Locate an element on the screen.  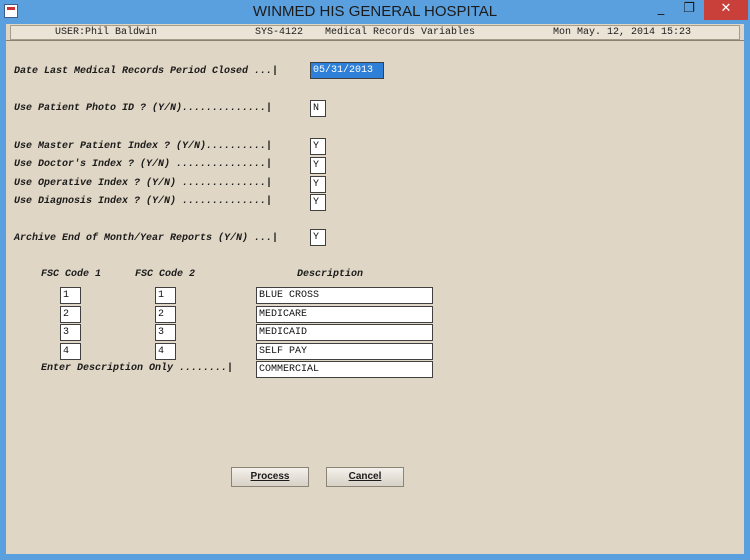
description-only-field: COMMERCIAL is located at coordinates (344, 369).